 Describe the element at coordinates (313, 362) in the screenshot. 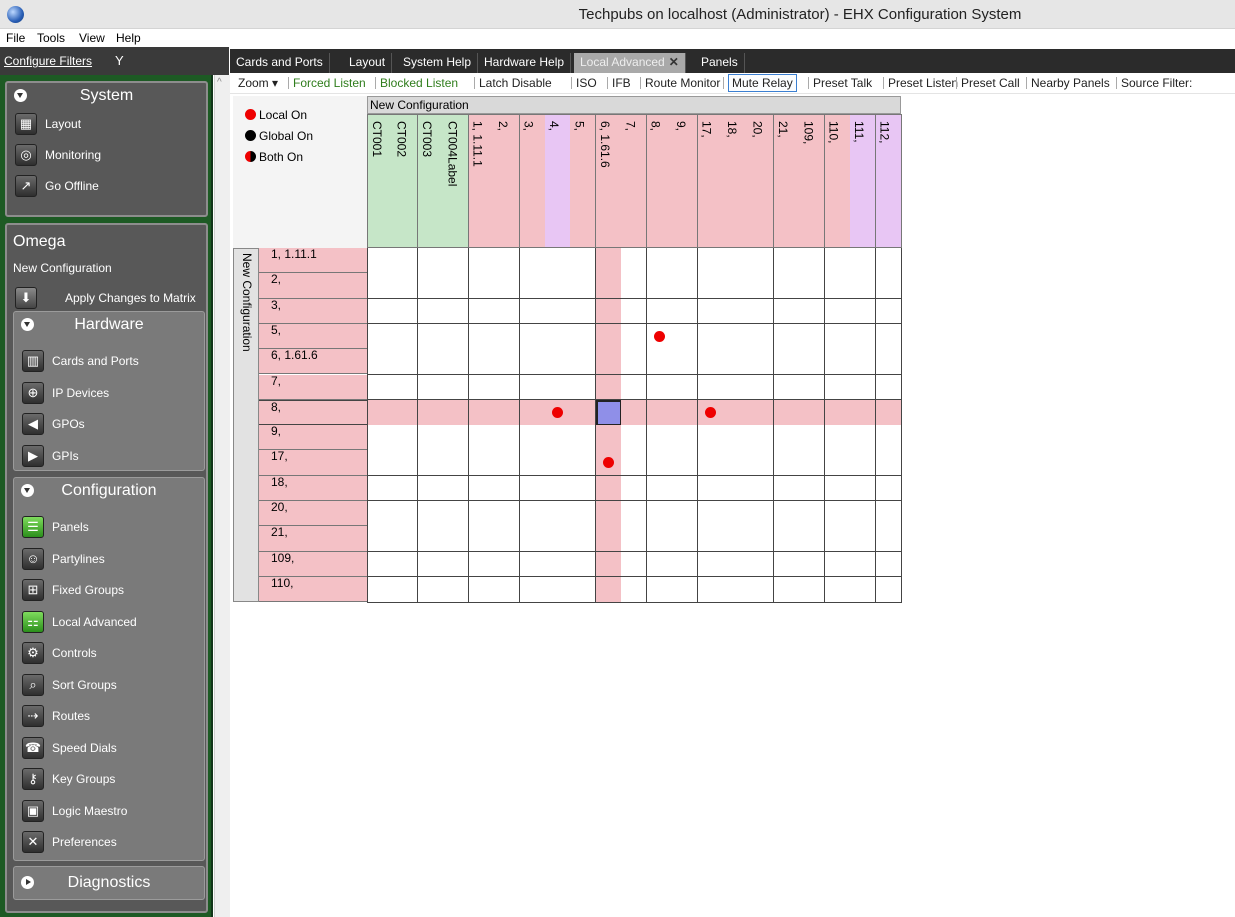

I see `row-header: 6, 1.61.6` at that location.